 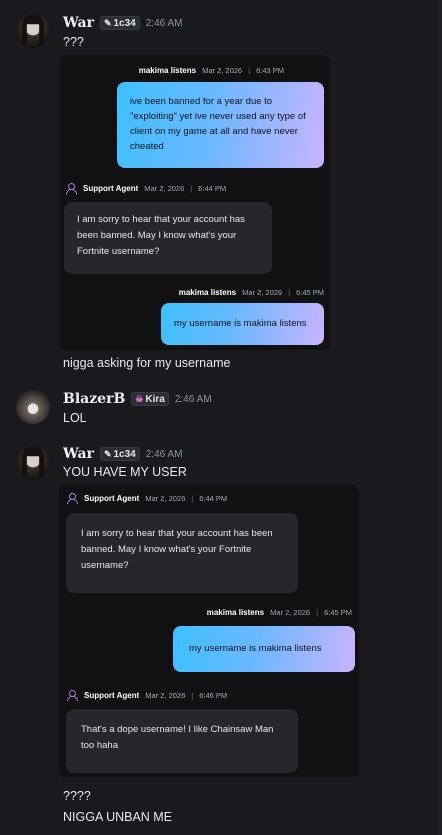 I want to click on chat-meta: Support Agent Mar 2, 2026 | 6:46 PM, so click(x=147, y=695).